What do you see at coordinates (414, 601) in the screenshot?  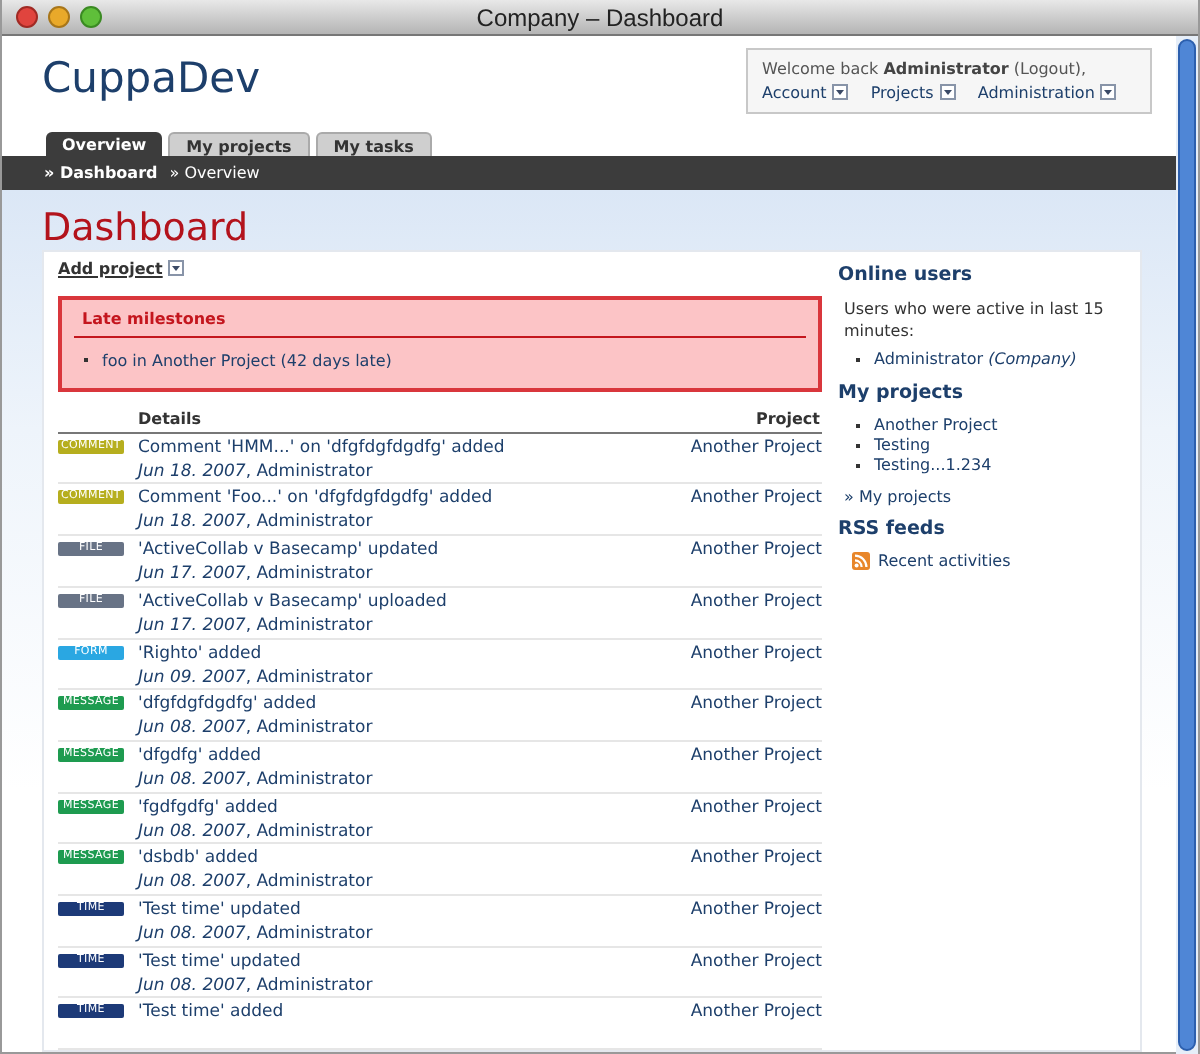 I see `activity-title: 'ActiveCollab v Basecamp' uploaded` at bounding box center [414, 601].